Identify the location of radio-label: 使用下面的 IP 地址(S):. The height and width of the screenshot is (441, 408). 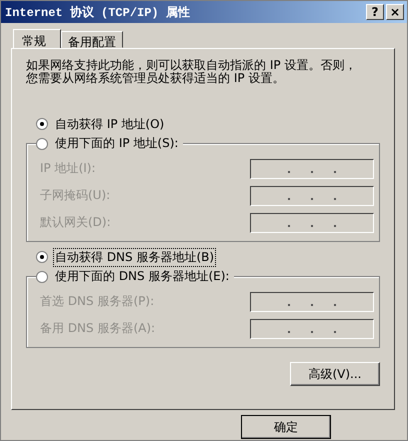
(116, 143).